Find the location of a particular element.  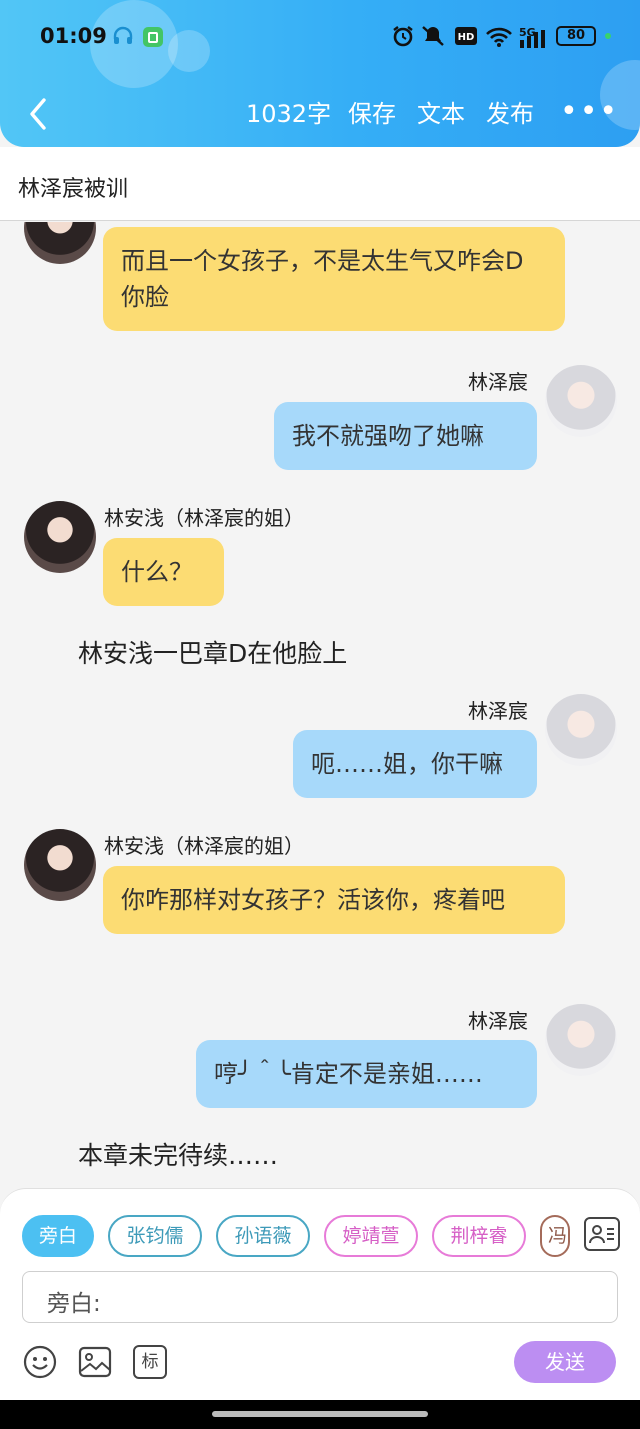

status-bar: 01:09 HD 5G 80 is located at coordinates (320, 38).